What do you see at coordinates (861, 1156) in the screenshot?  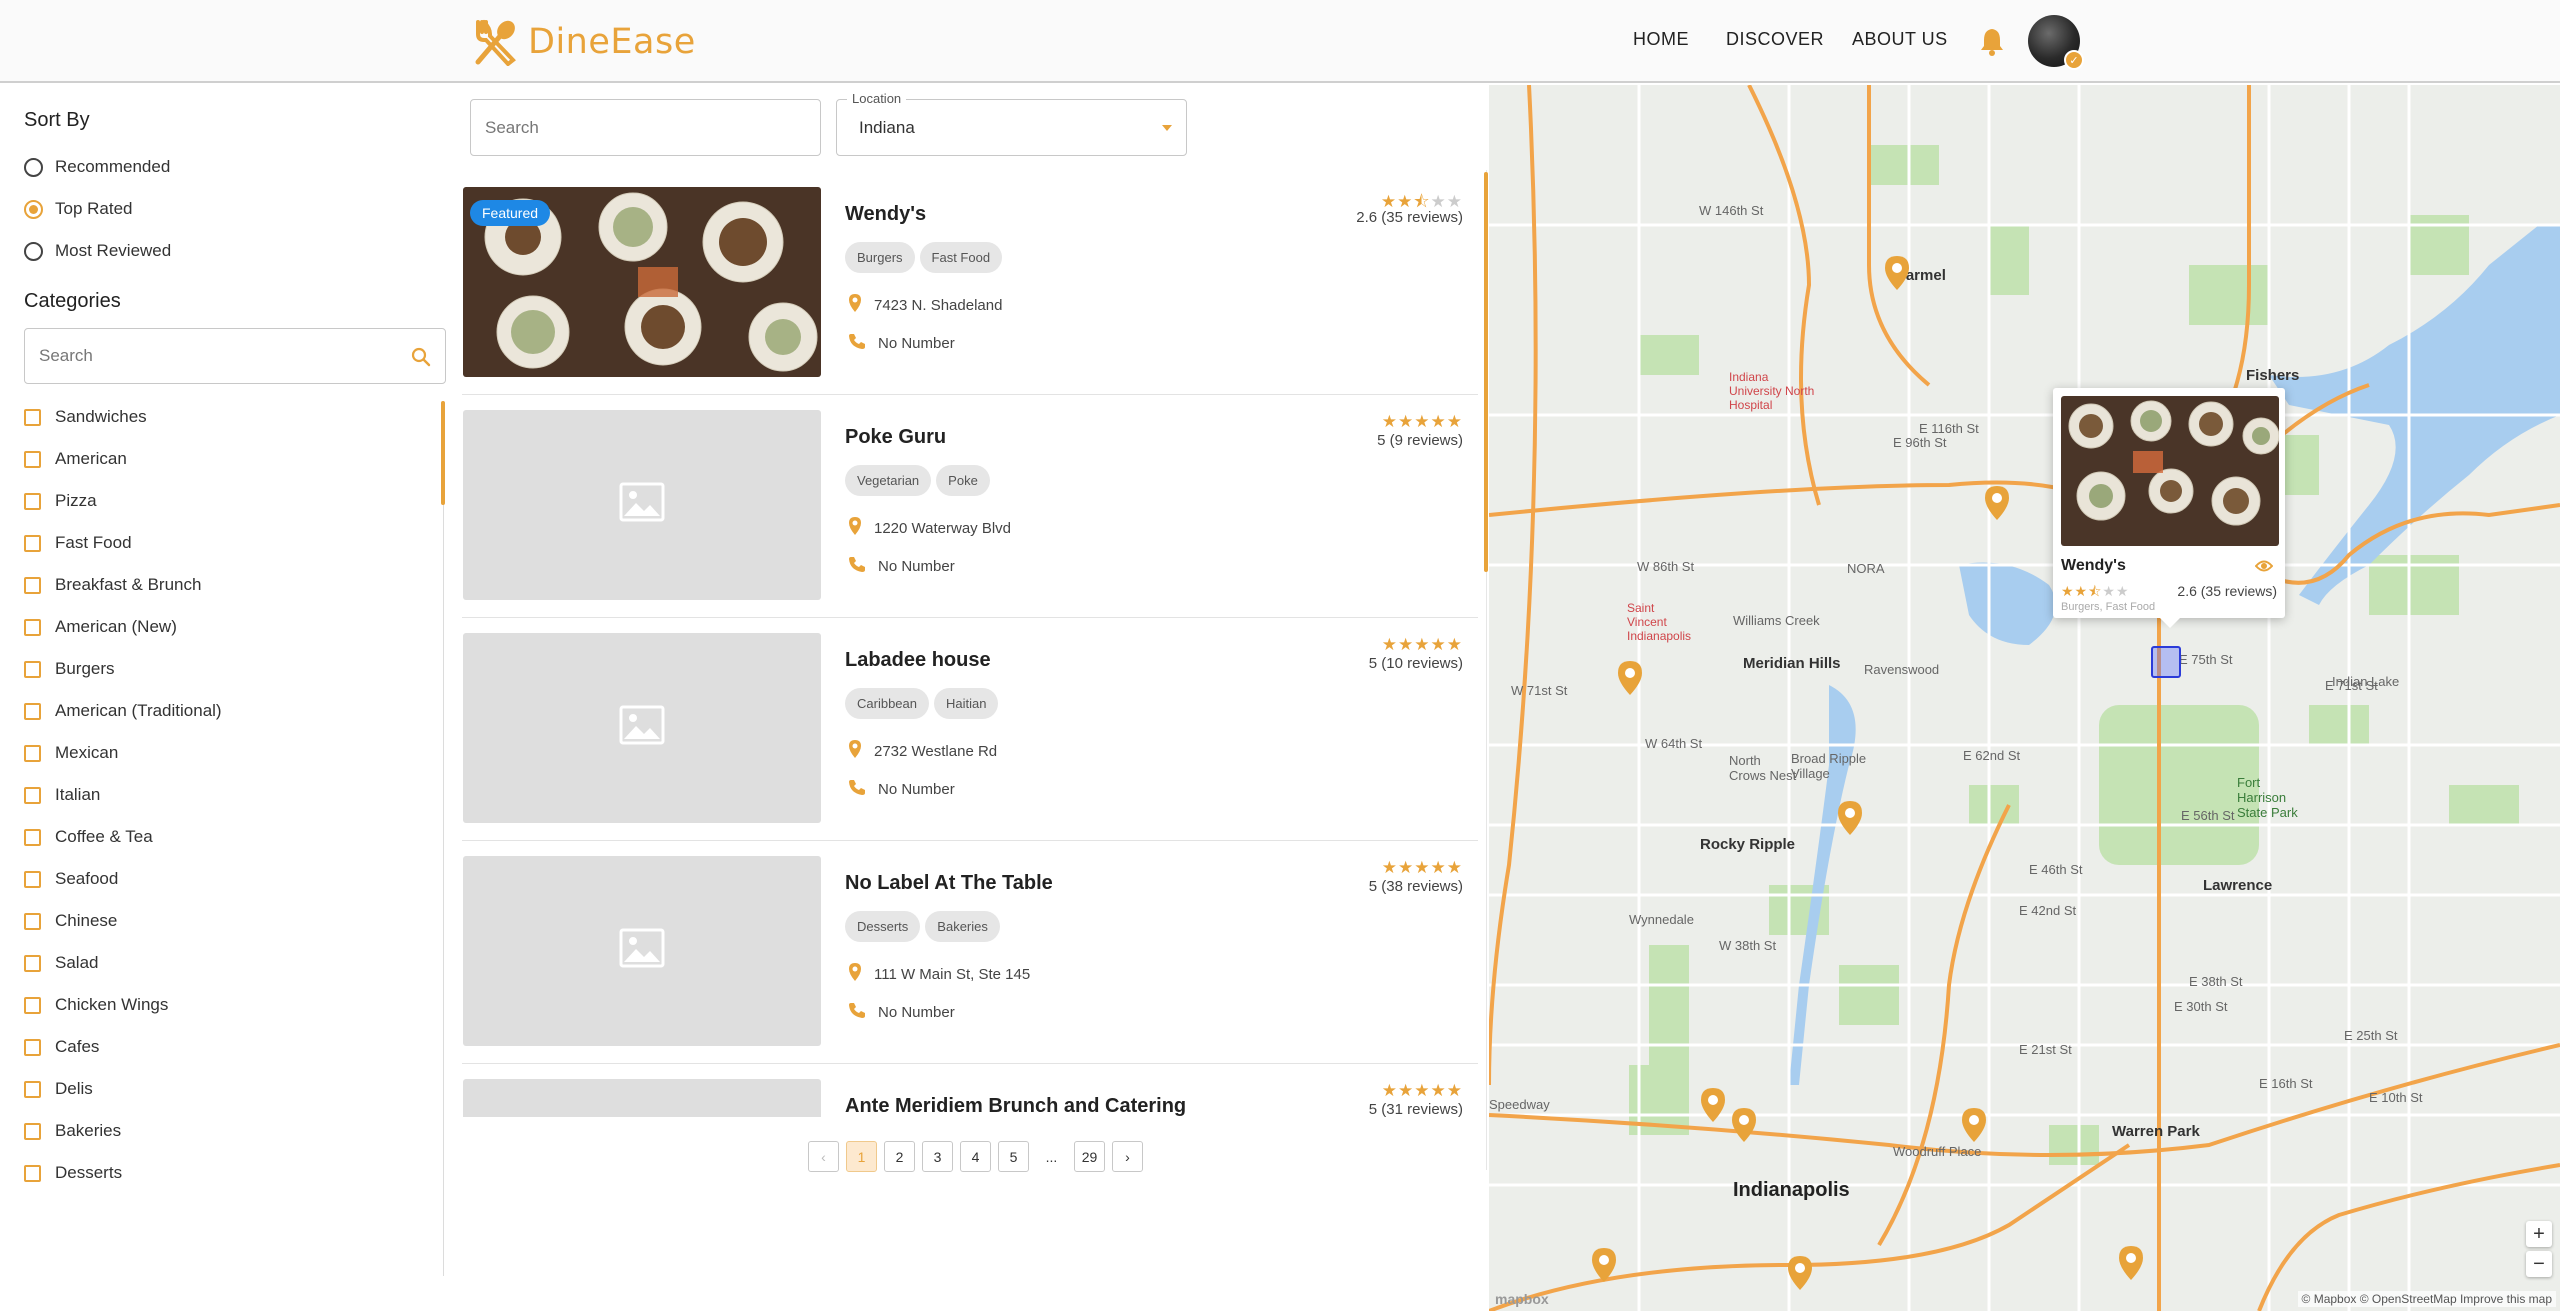 I see `page-button: 1` at bounding box center [861, 1156].